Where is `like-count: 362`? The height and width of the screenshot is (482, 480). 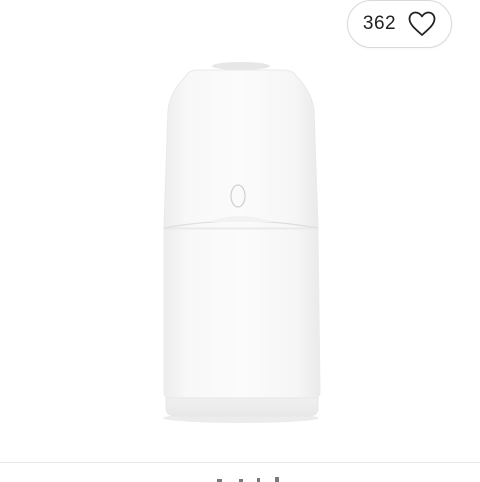 like-count: 362 is located at coordinates (379, 23).